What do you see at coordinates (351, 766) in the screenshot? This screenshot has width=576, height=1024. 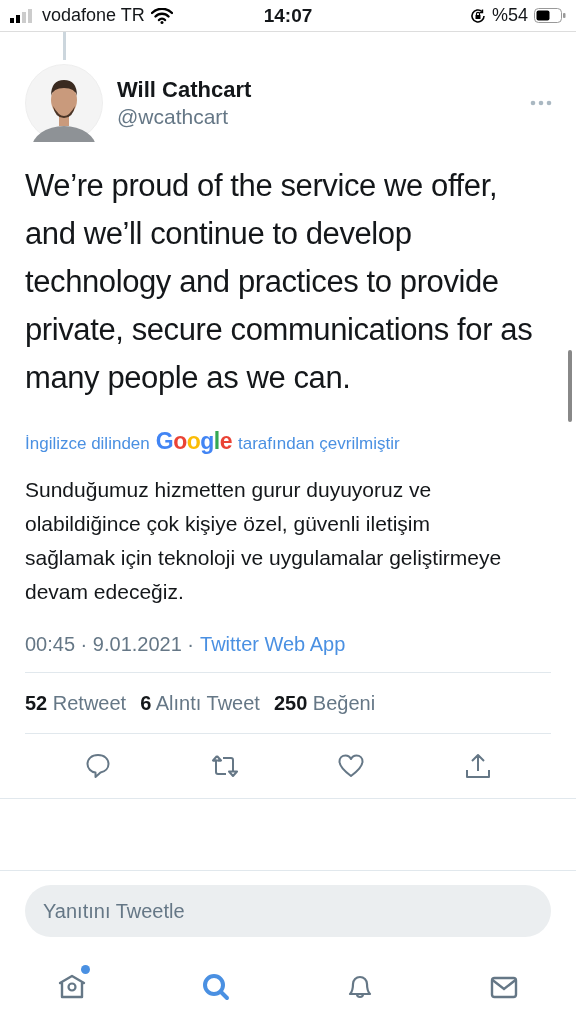 I see `heart-icon` at bounding box center [351, 766].